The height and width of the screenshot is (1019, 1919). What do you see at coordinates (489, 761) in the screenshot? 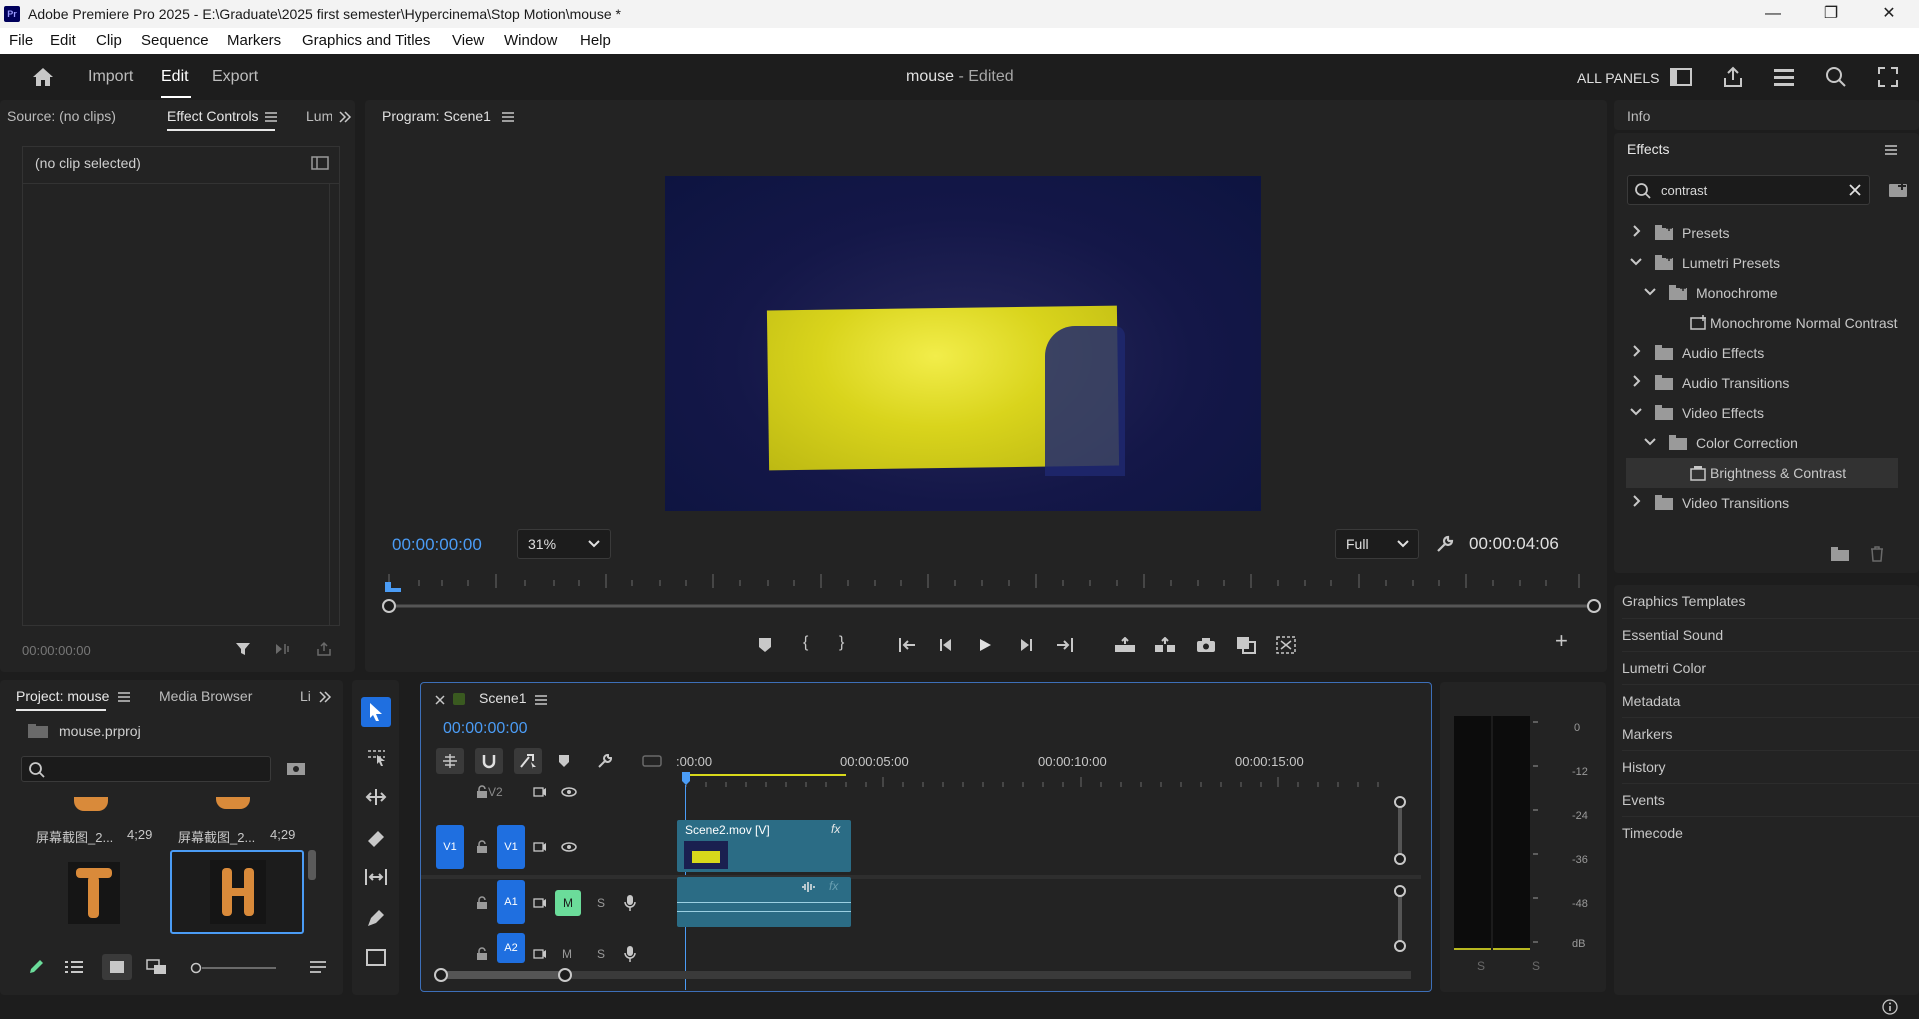
I see `snap-toggle` at bounding box center [489, 761].